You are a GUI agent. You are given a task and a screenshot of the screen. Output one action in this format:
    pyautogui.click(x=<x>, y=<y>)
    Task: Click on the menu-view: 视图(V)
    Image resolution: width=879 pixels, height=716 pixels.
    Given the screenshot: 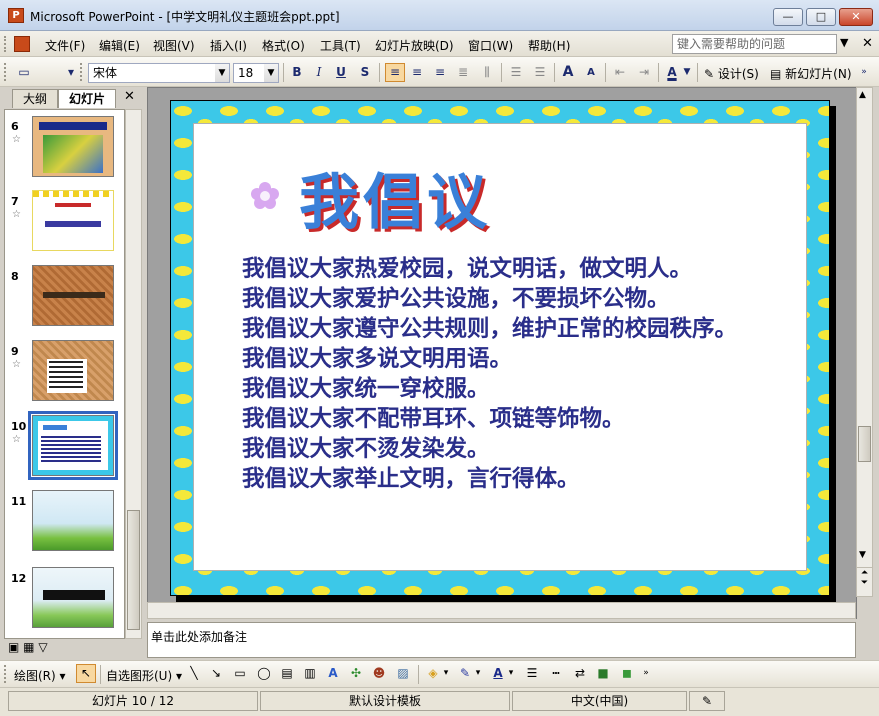 What is the action you would take?
    pyautogui.click(x=174, y=45)
    